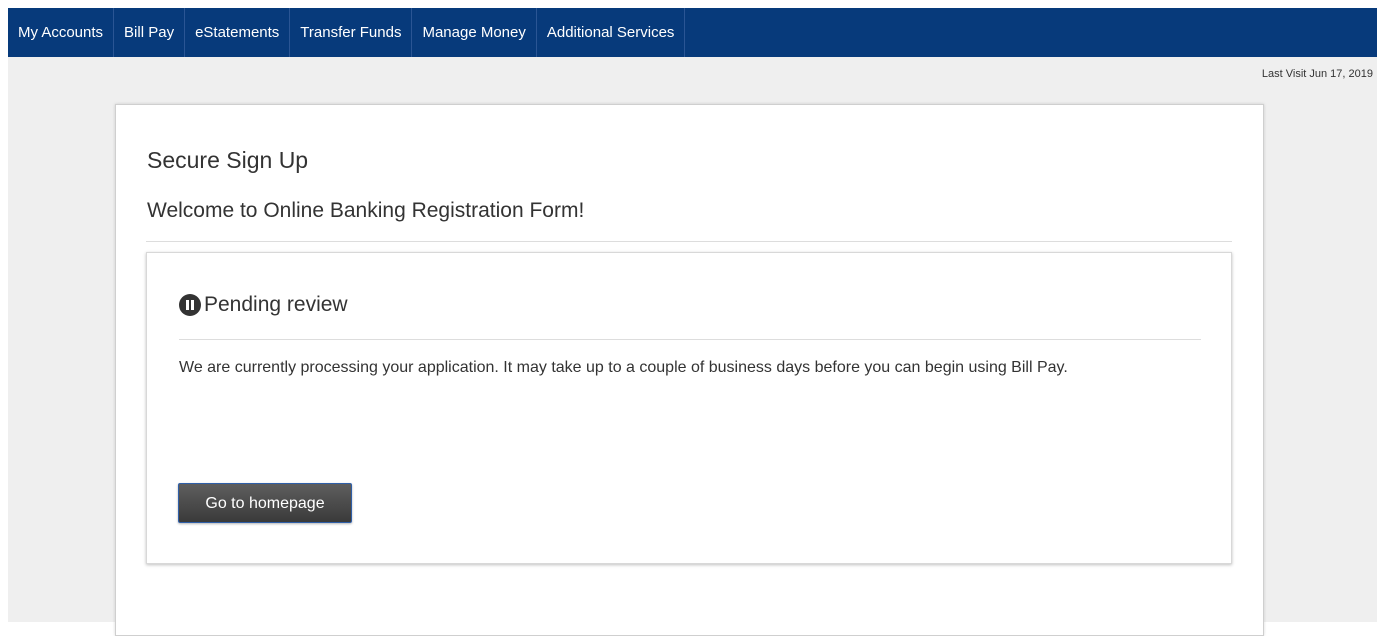 Image resolution: width=1377 pixels, height=636 pixels. Describe the element at coordinates (473, 32) in the screenshot. I see `nav-item-manage-money: Manage Money` at that location.